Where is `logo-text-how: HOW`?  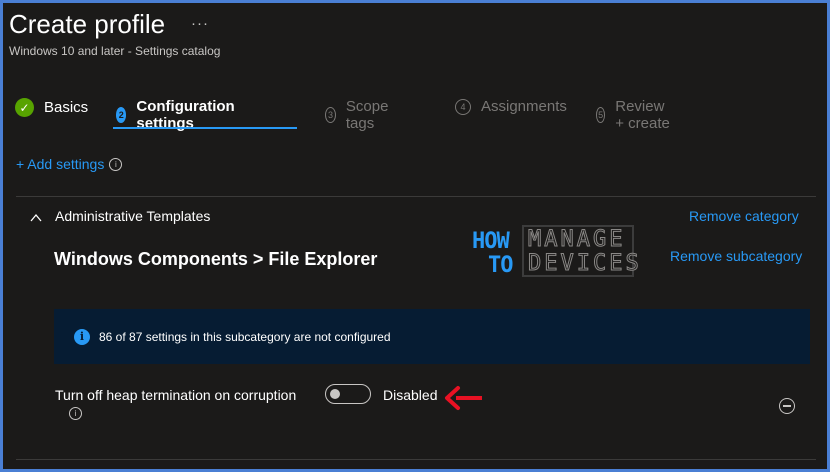 logo-text-how: HOW is located at coordinates (491, 241).